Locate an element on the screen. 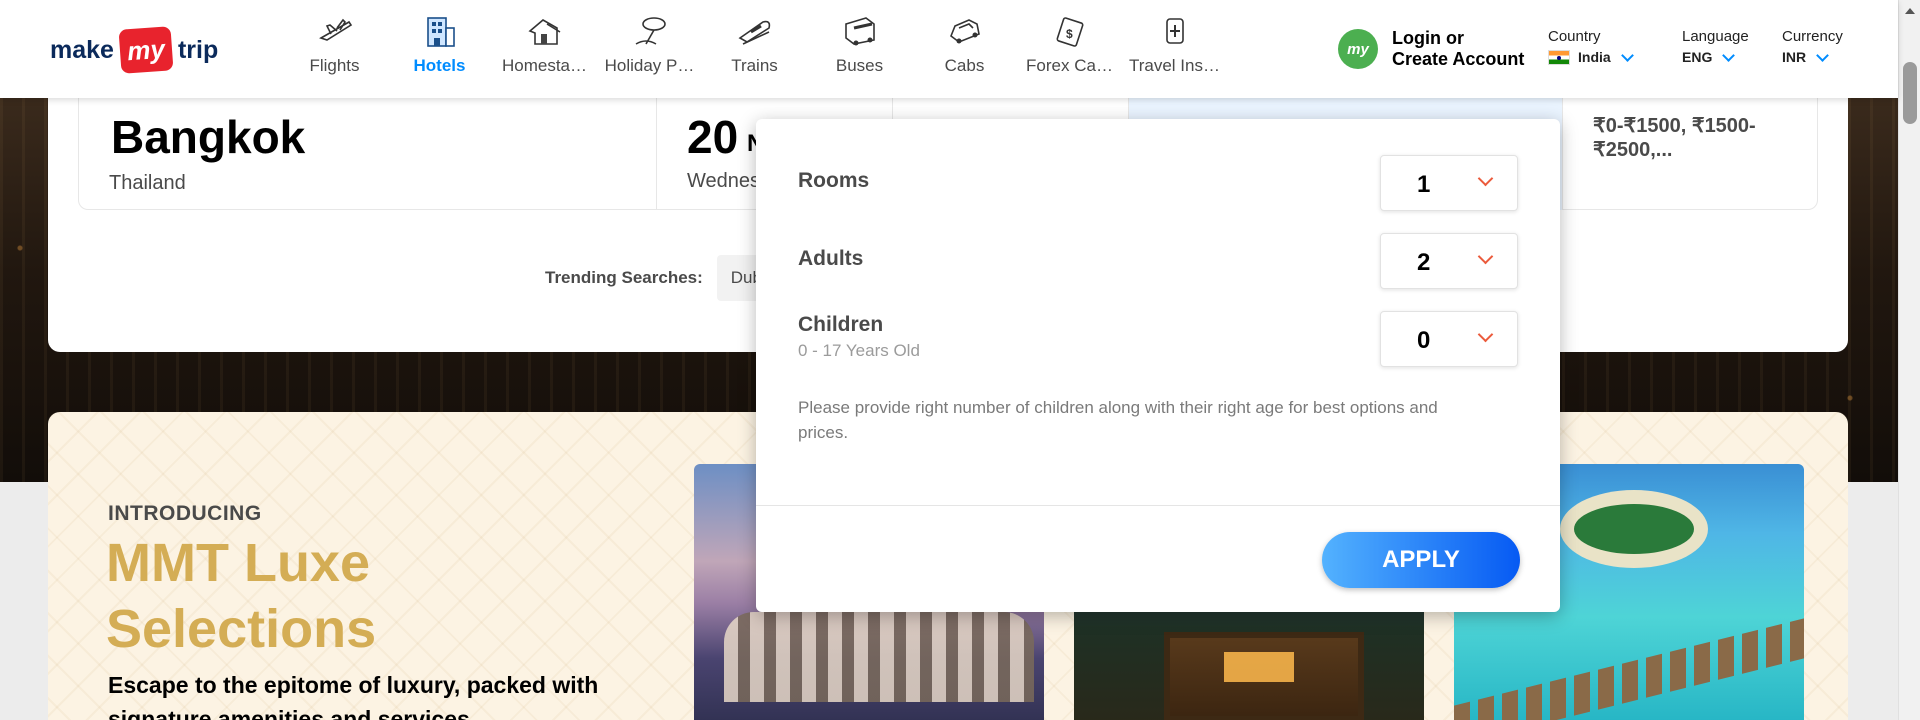 The height and width of the screenshot is (720, 1920). country-value: India is located at coordinates (1594, 57).